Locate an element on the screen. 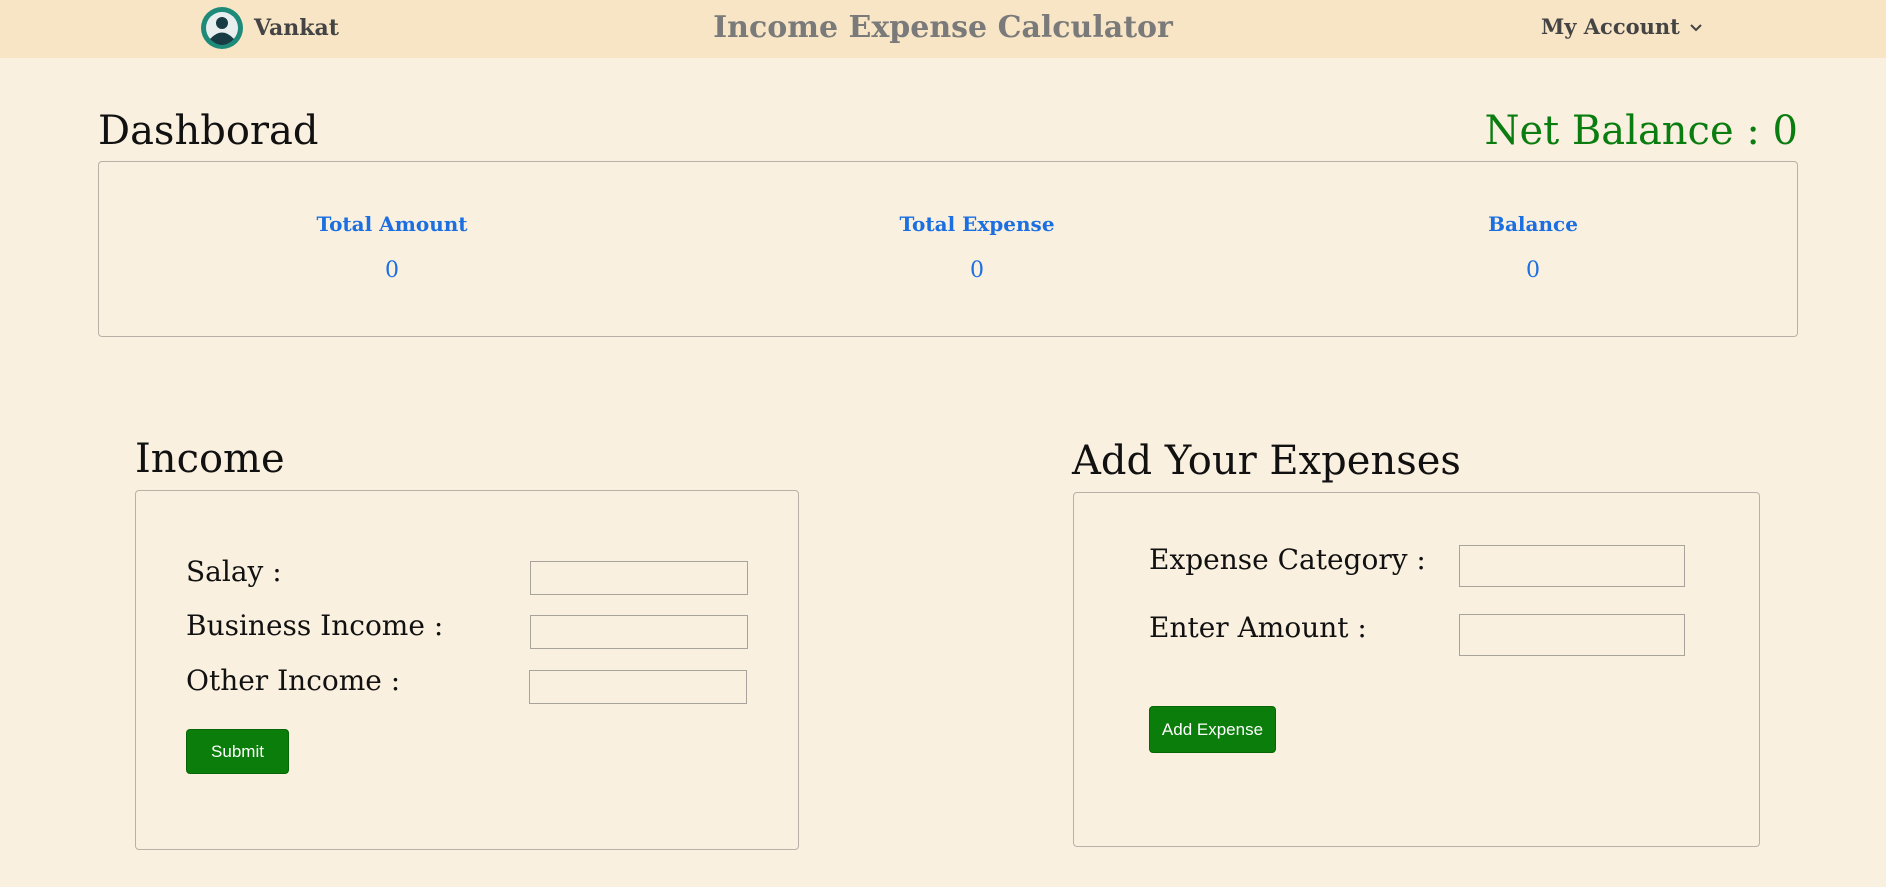 This screenshot has height=887, width=1886. app-title: Income Expense Calculator is located at coordinates (943, 27).